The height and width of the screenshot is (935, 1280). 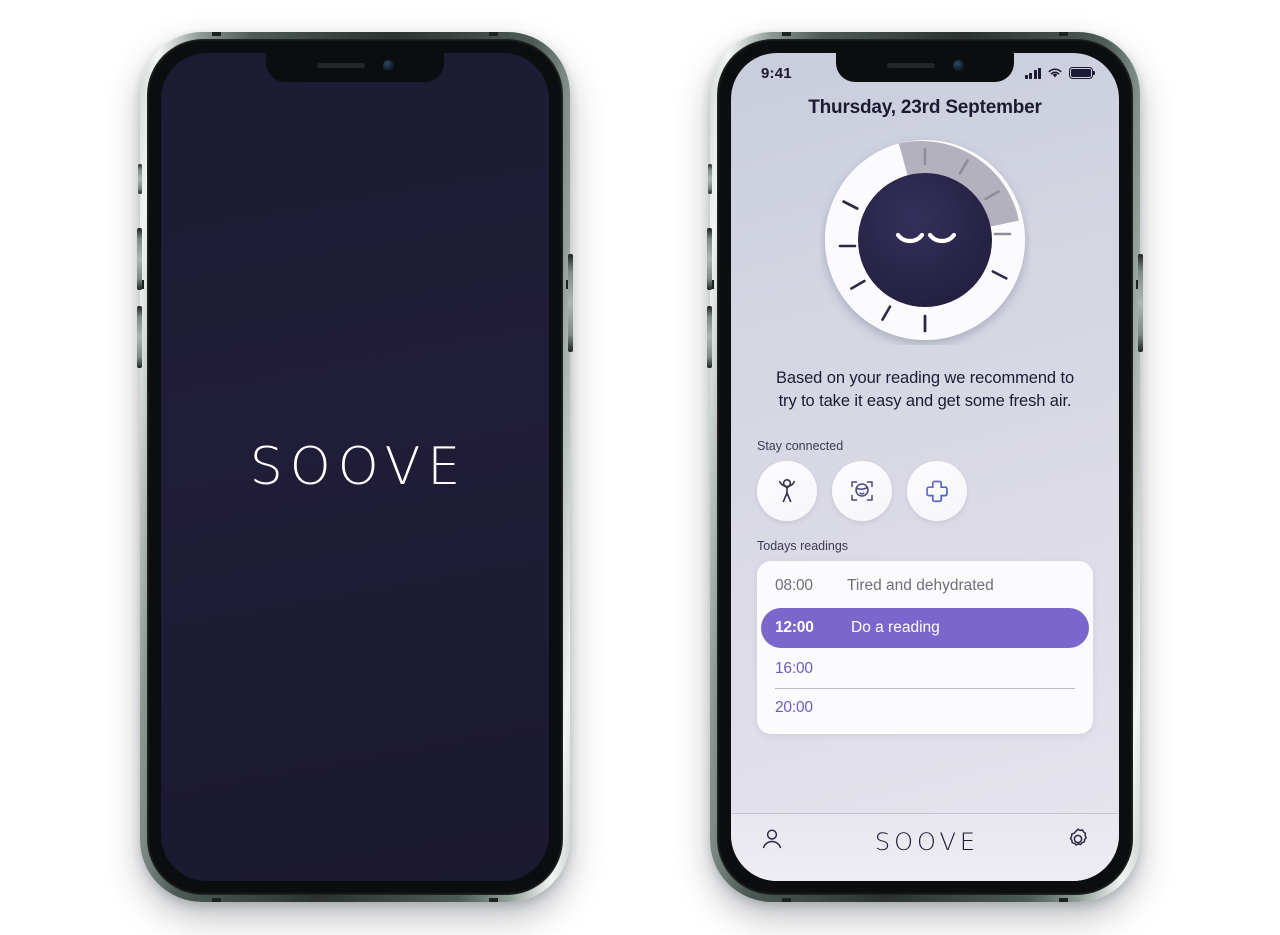 I want to click on reading-row: 16:00, so click(x=925, y=669).